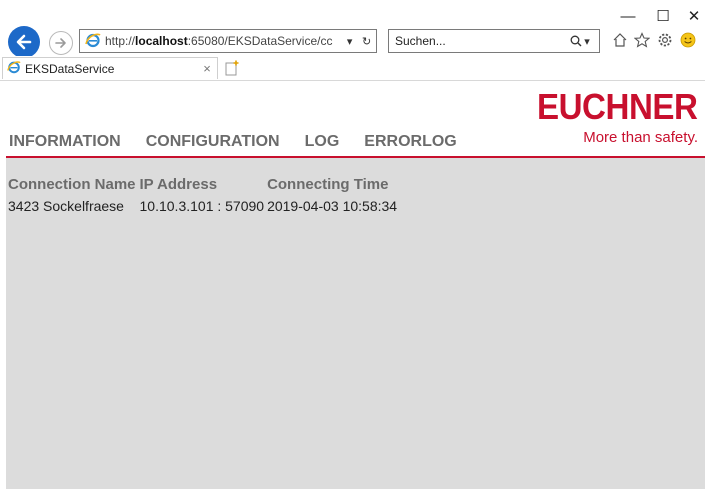 The height and width of the screenshot is (489, 705). I want to click on arrow-right-icon, so click(60, 43).